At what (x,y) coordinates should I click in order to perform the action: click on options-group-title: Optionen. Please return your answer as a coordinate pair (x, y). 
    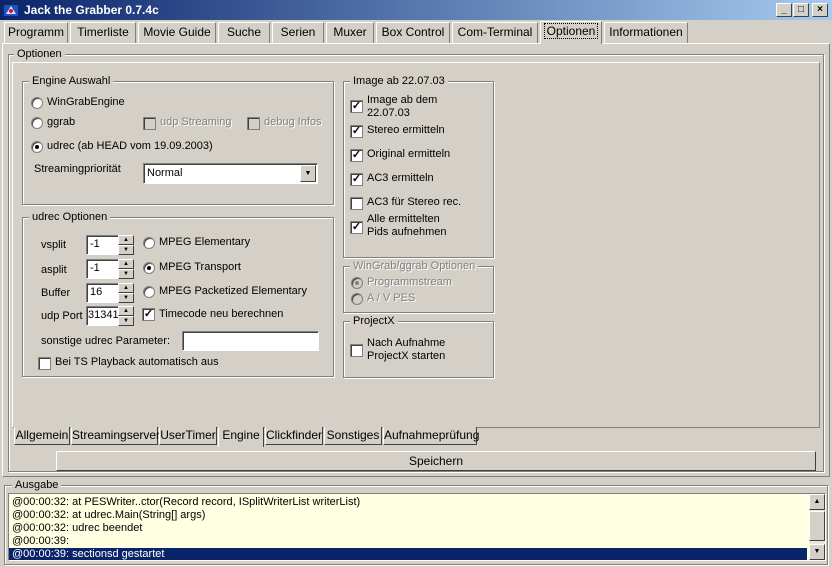
    Looking at the image, I should click on (39, 54).